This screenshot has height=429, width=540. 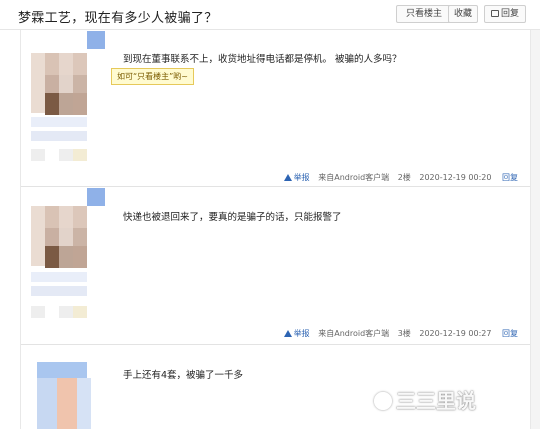 What do you see at coordinates (183, 375) in the screenshot?
I see `post-text: 手上还有4套，被骗了一千多` at bounding box center [183, 375].